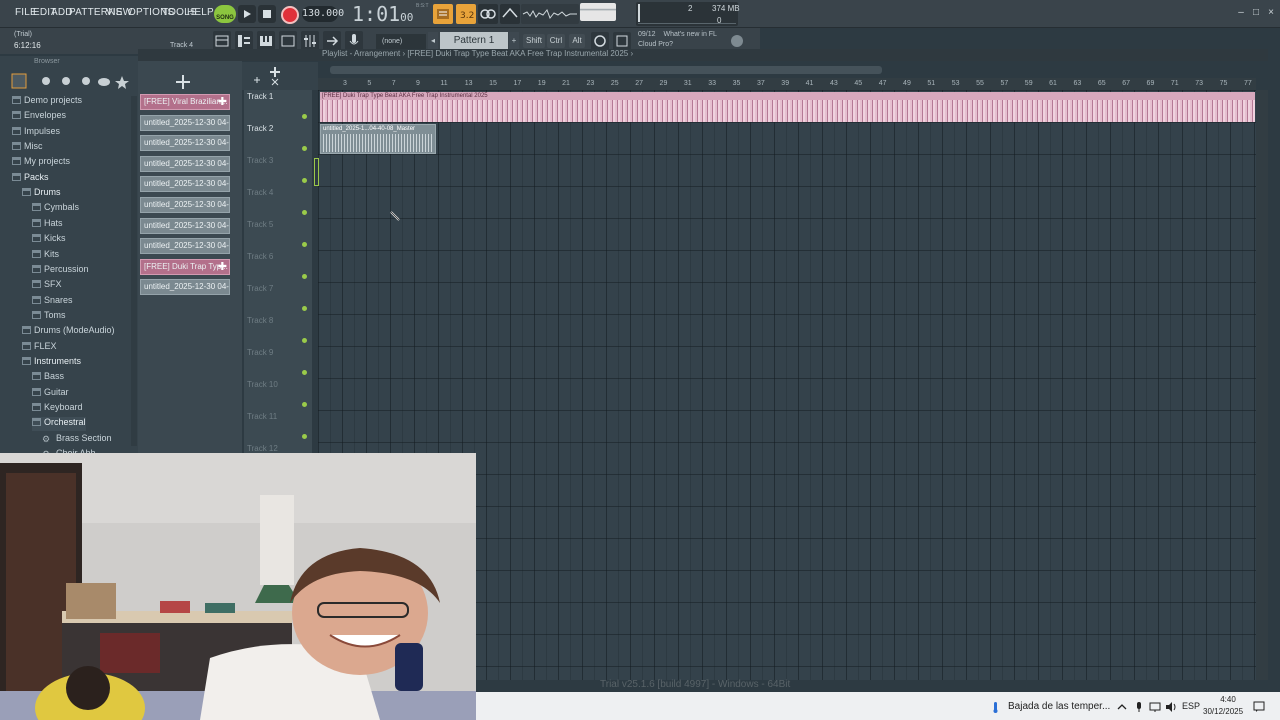  What do you see at coordinates (262, 384) in the screenshot?
I see `track-name: Track 10` at bounding box center [262, 384].